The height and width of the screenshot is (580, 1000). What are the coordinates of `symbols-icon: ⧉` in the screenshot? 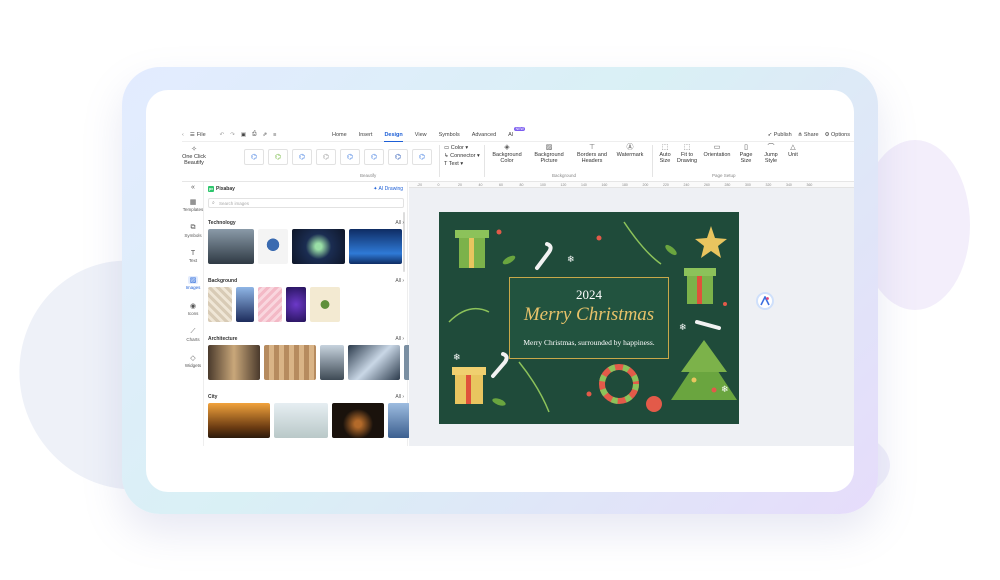 It's located at (193, 227).